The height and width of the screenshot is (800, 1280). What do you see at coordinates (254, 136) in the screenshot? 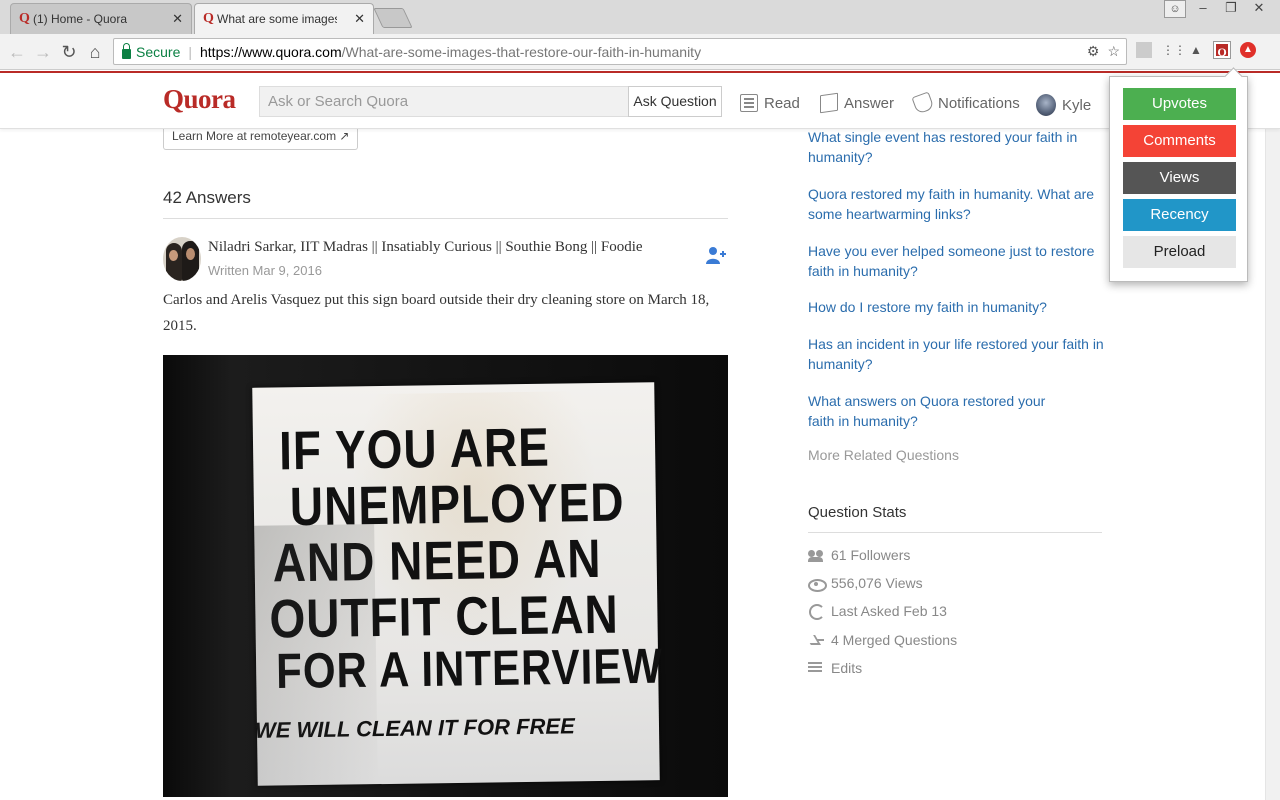
I see `learn-more-label: Learn More at remoteyear.com` at bounding box center [254, 136].